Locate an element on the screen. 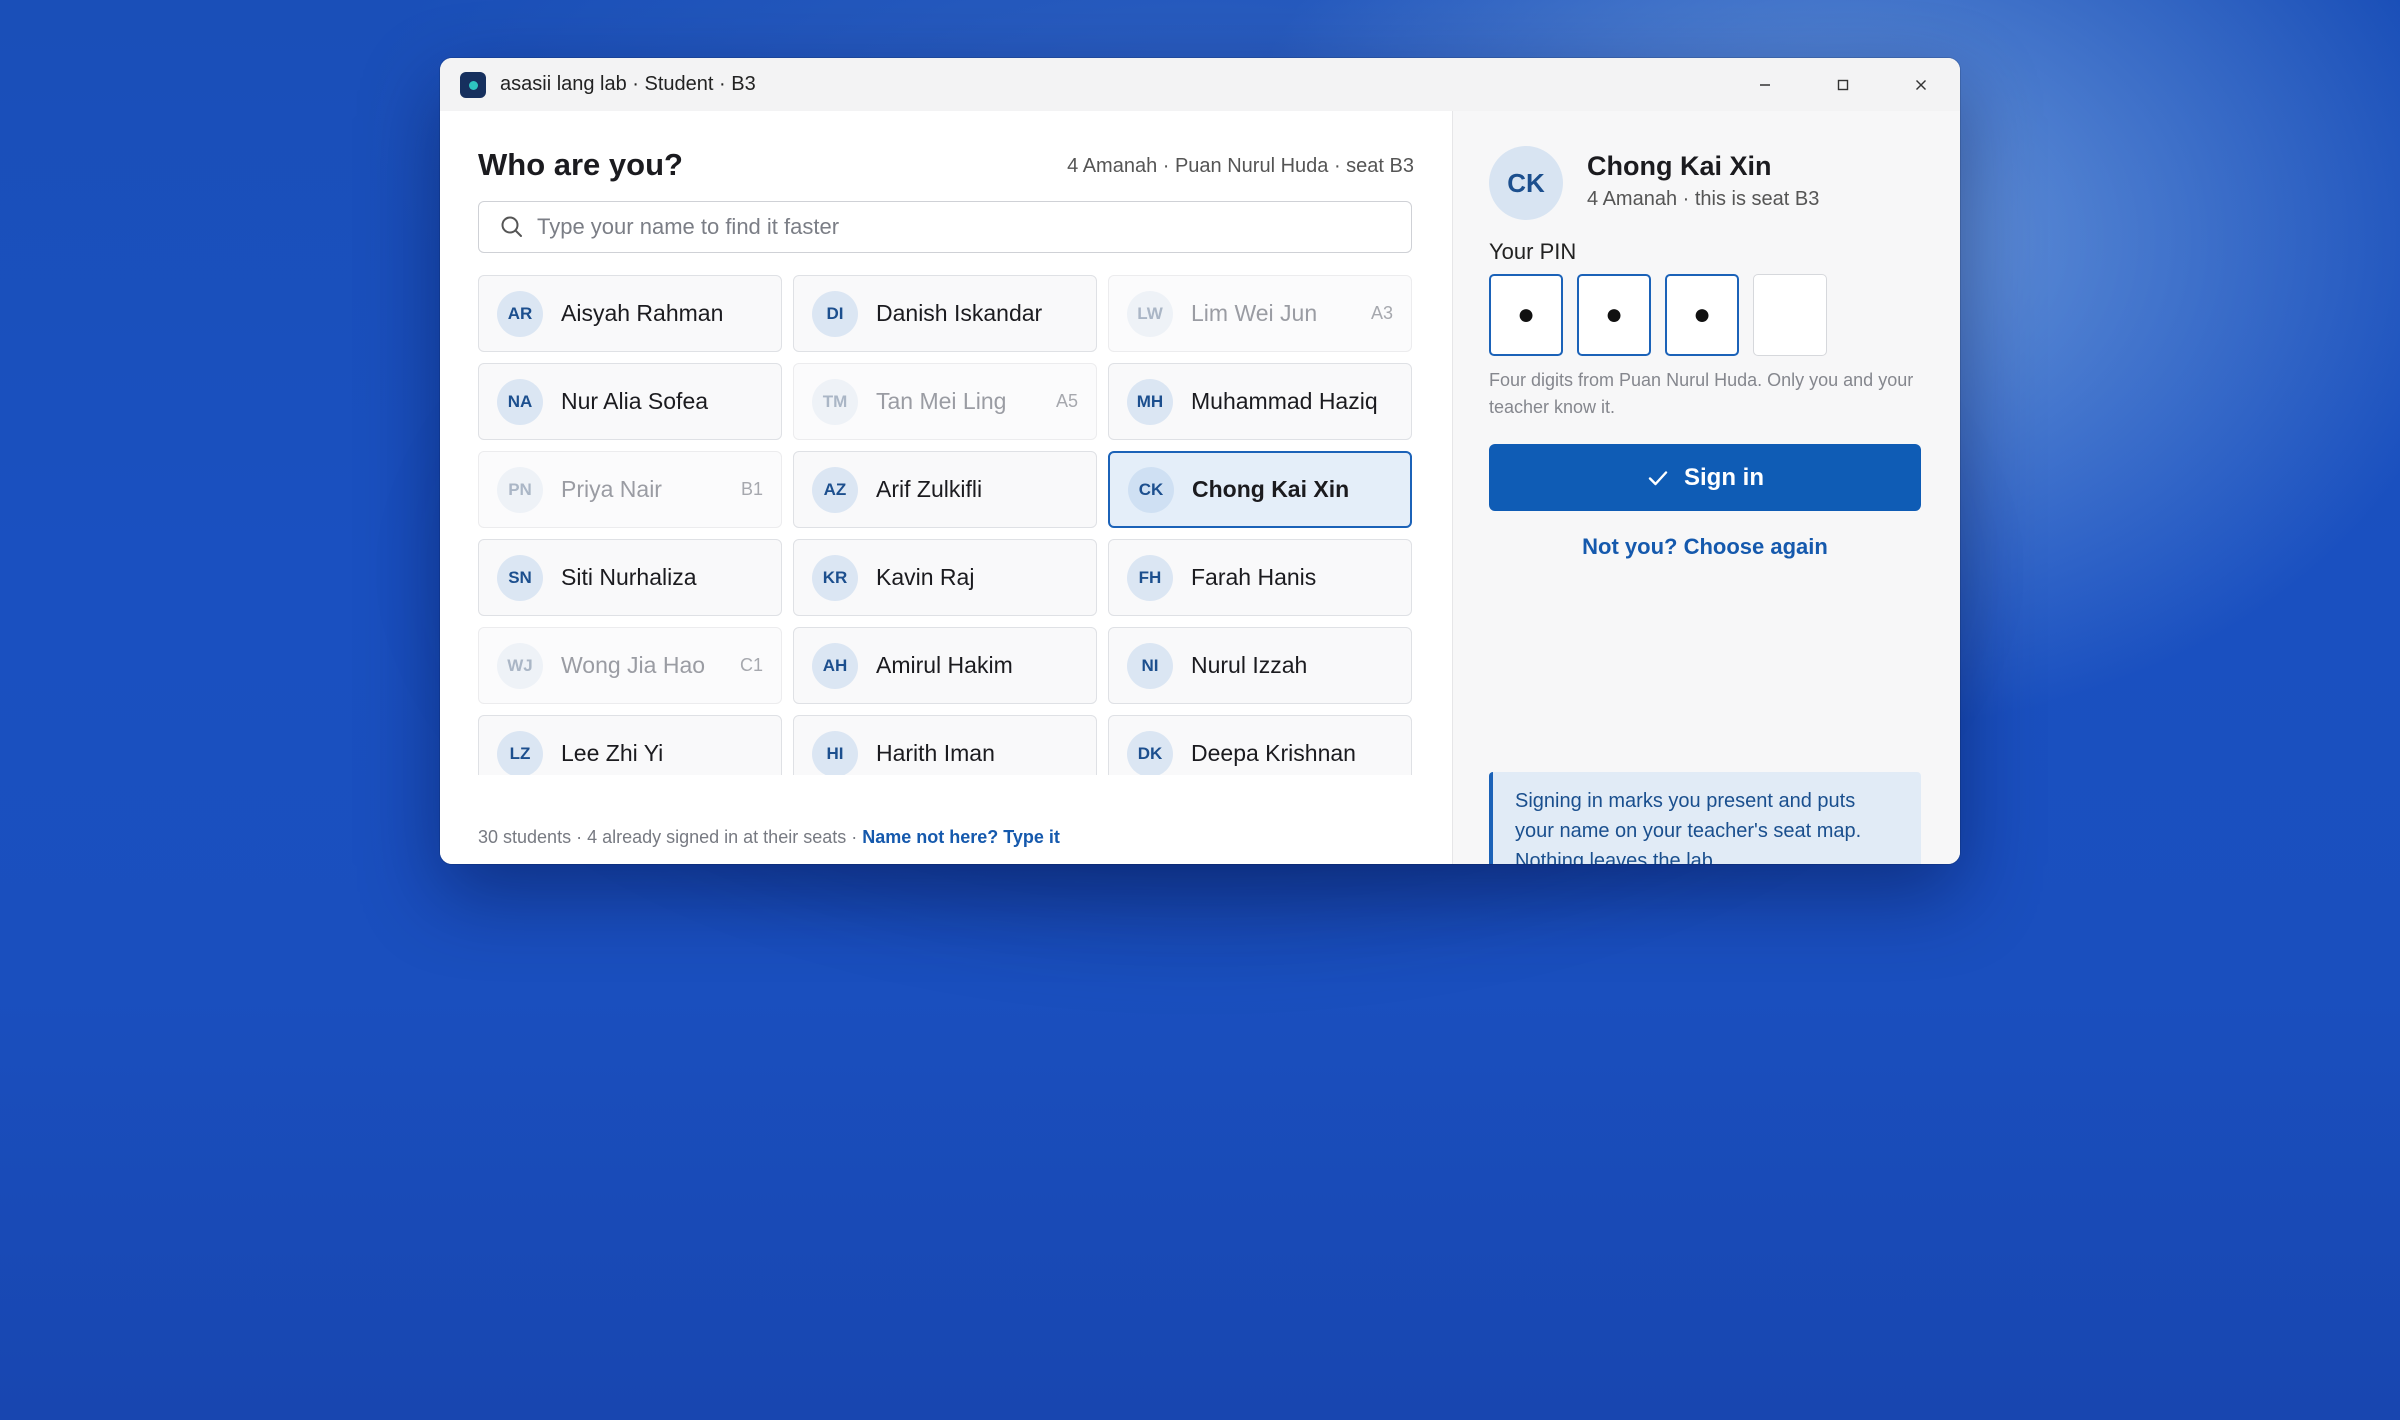 This screenshot has width=2400, height=1420. student-avatar: NI is located at coordinates (1150, 665).